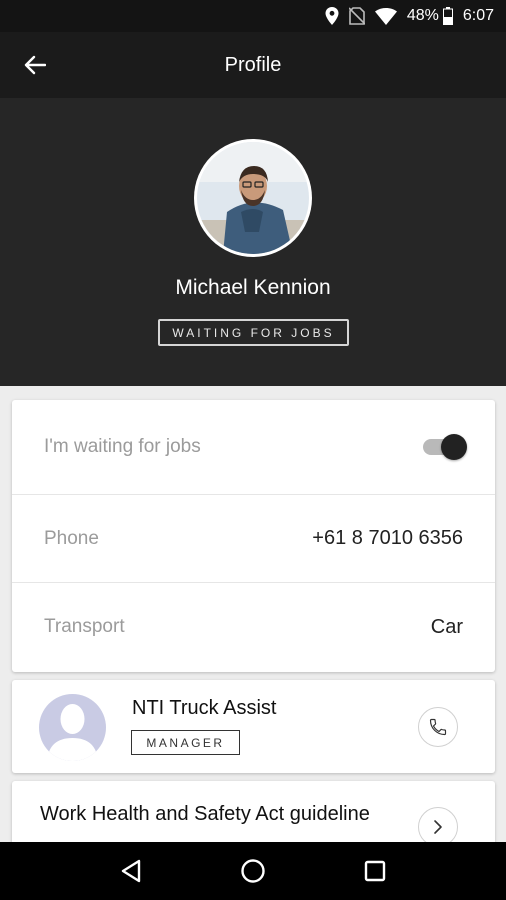  I want to click on transport-label: Transport, so click(84, 626).